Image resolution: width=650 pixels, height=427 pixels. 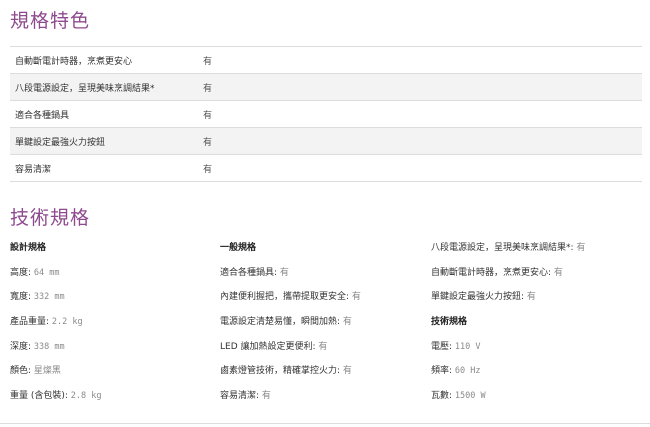 I want to click on feature-row: 八段電源設定，呈現美味烹調結果* 有, so click(x=326, y=87).